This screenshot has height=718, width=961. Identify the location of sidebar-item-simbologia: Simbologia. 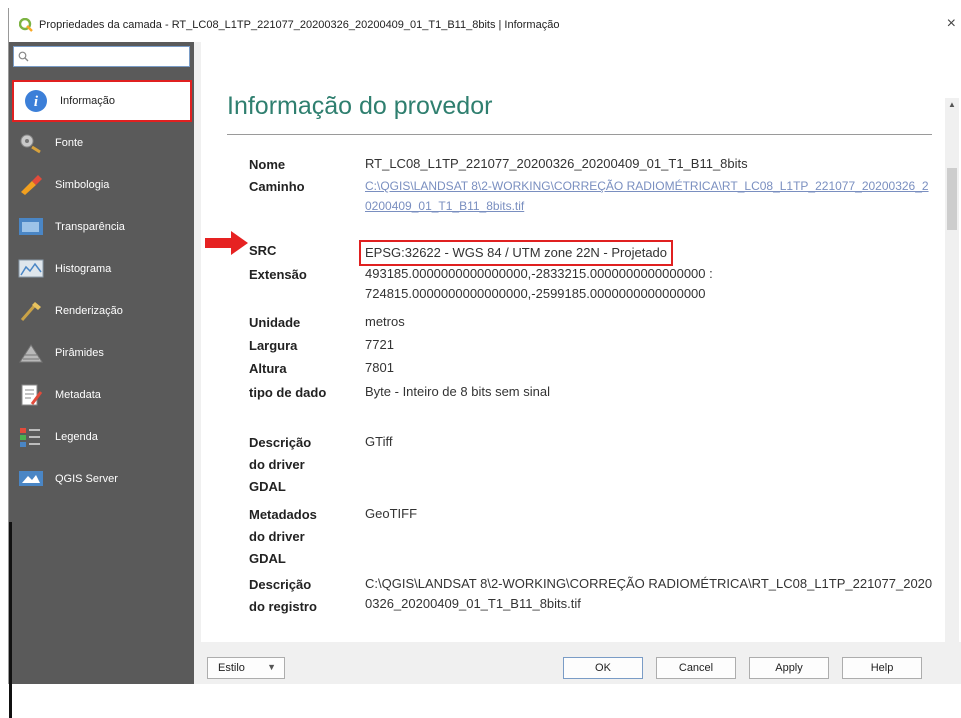
(101, 185).